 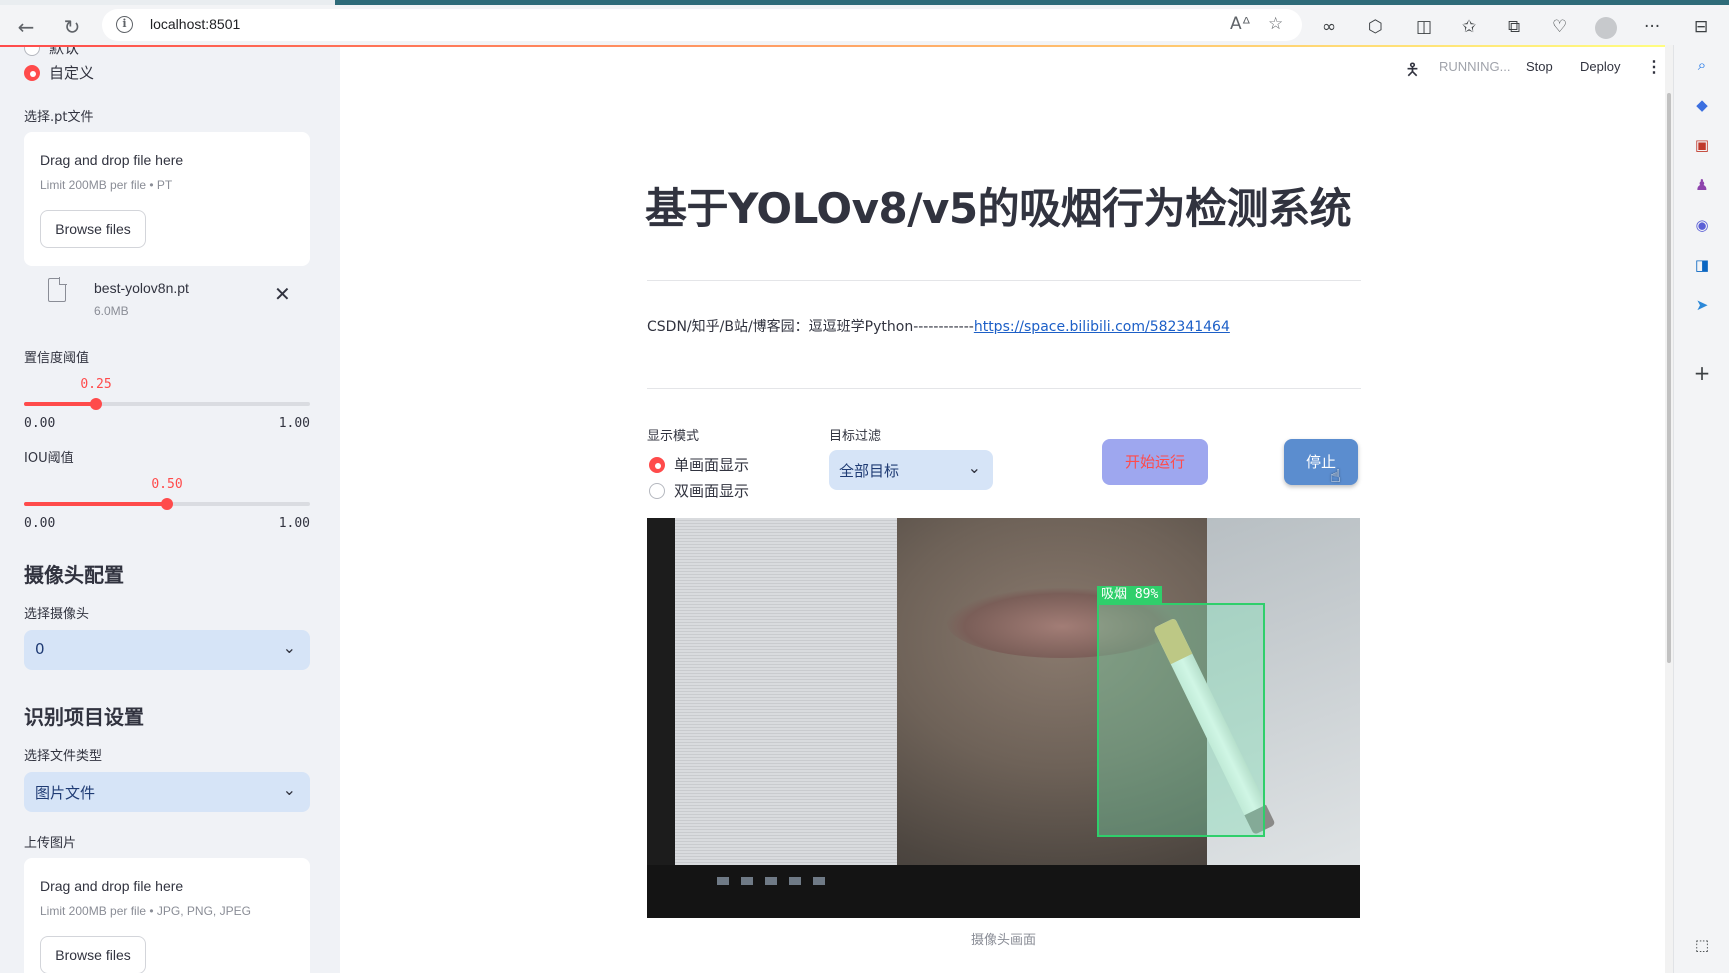 I want to click on back-arrow-icon: ←, so click(x=26, y=27).